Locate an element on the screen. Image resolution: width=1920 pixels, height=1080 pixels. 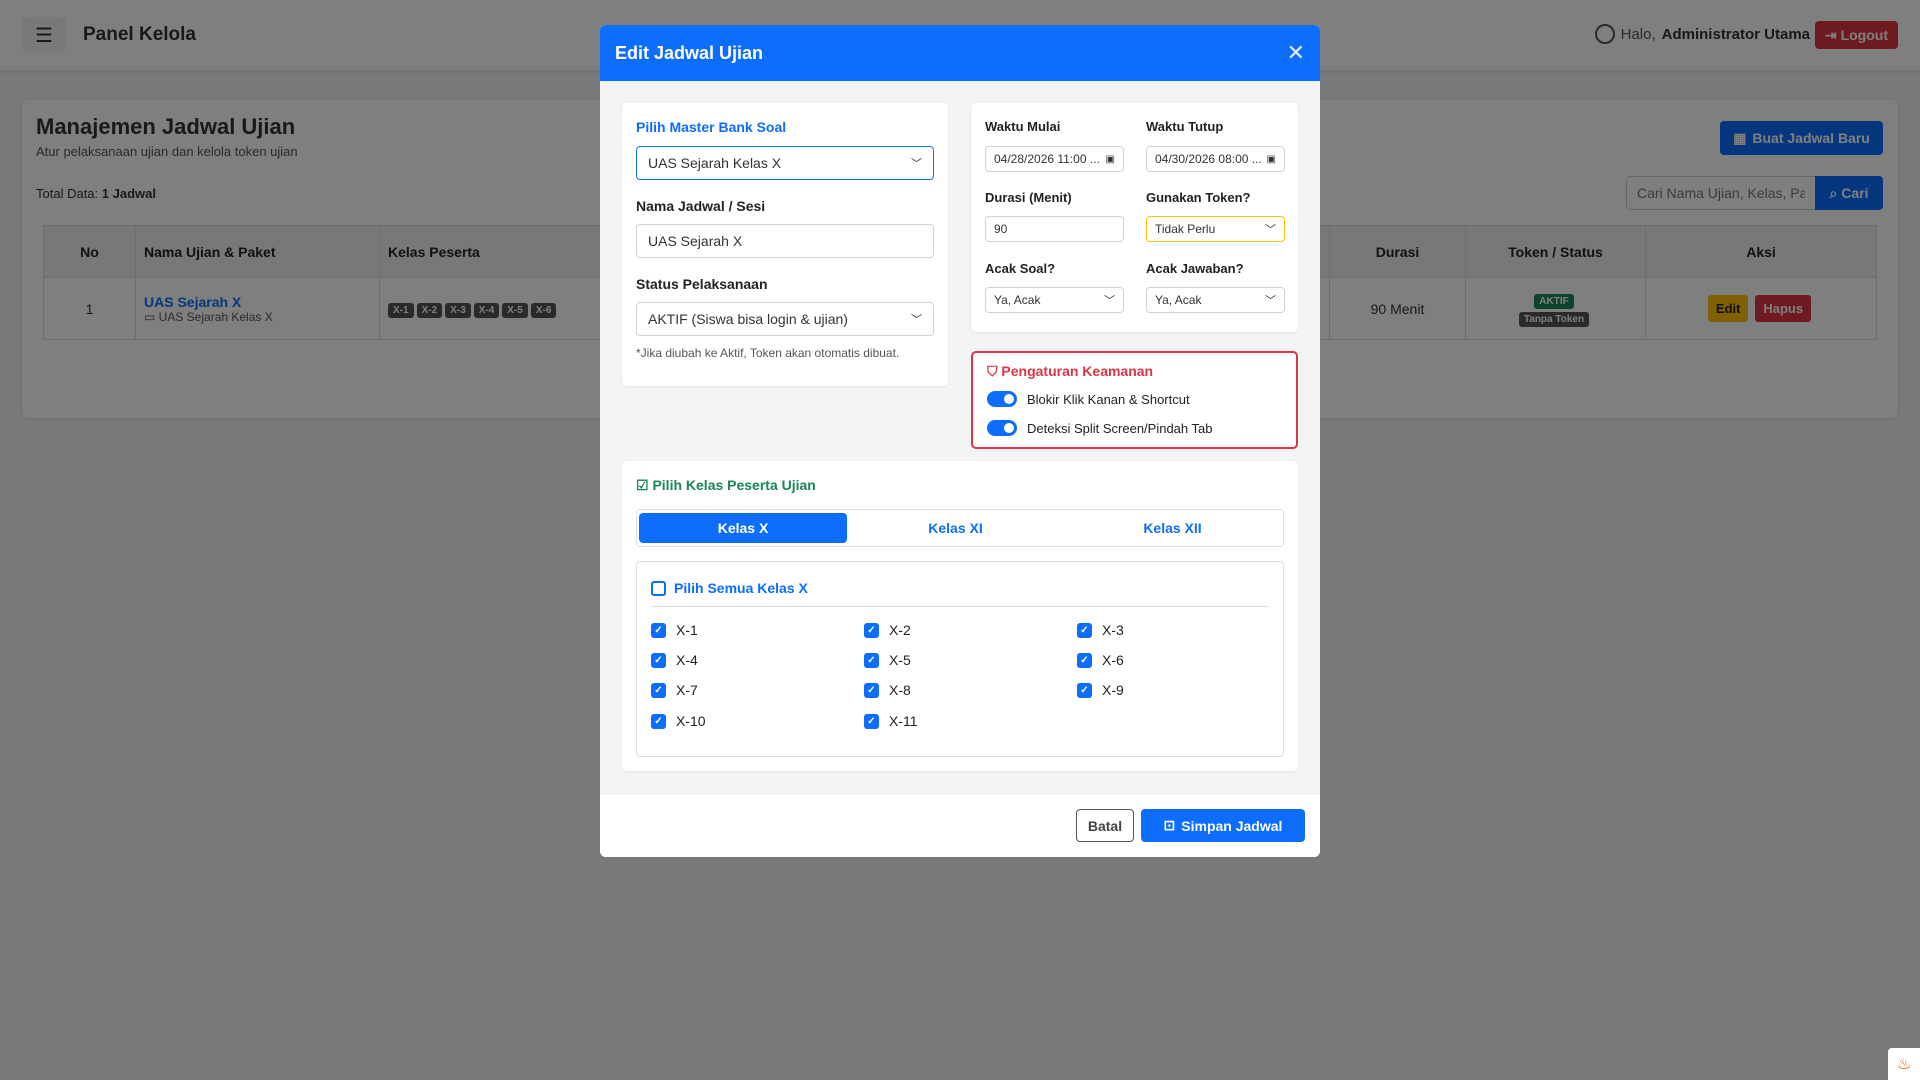
status-value: AKTIF (Siswa bisa login & ujian) is located at coordinates (748, 319).